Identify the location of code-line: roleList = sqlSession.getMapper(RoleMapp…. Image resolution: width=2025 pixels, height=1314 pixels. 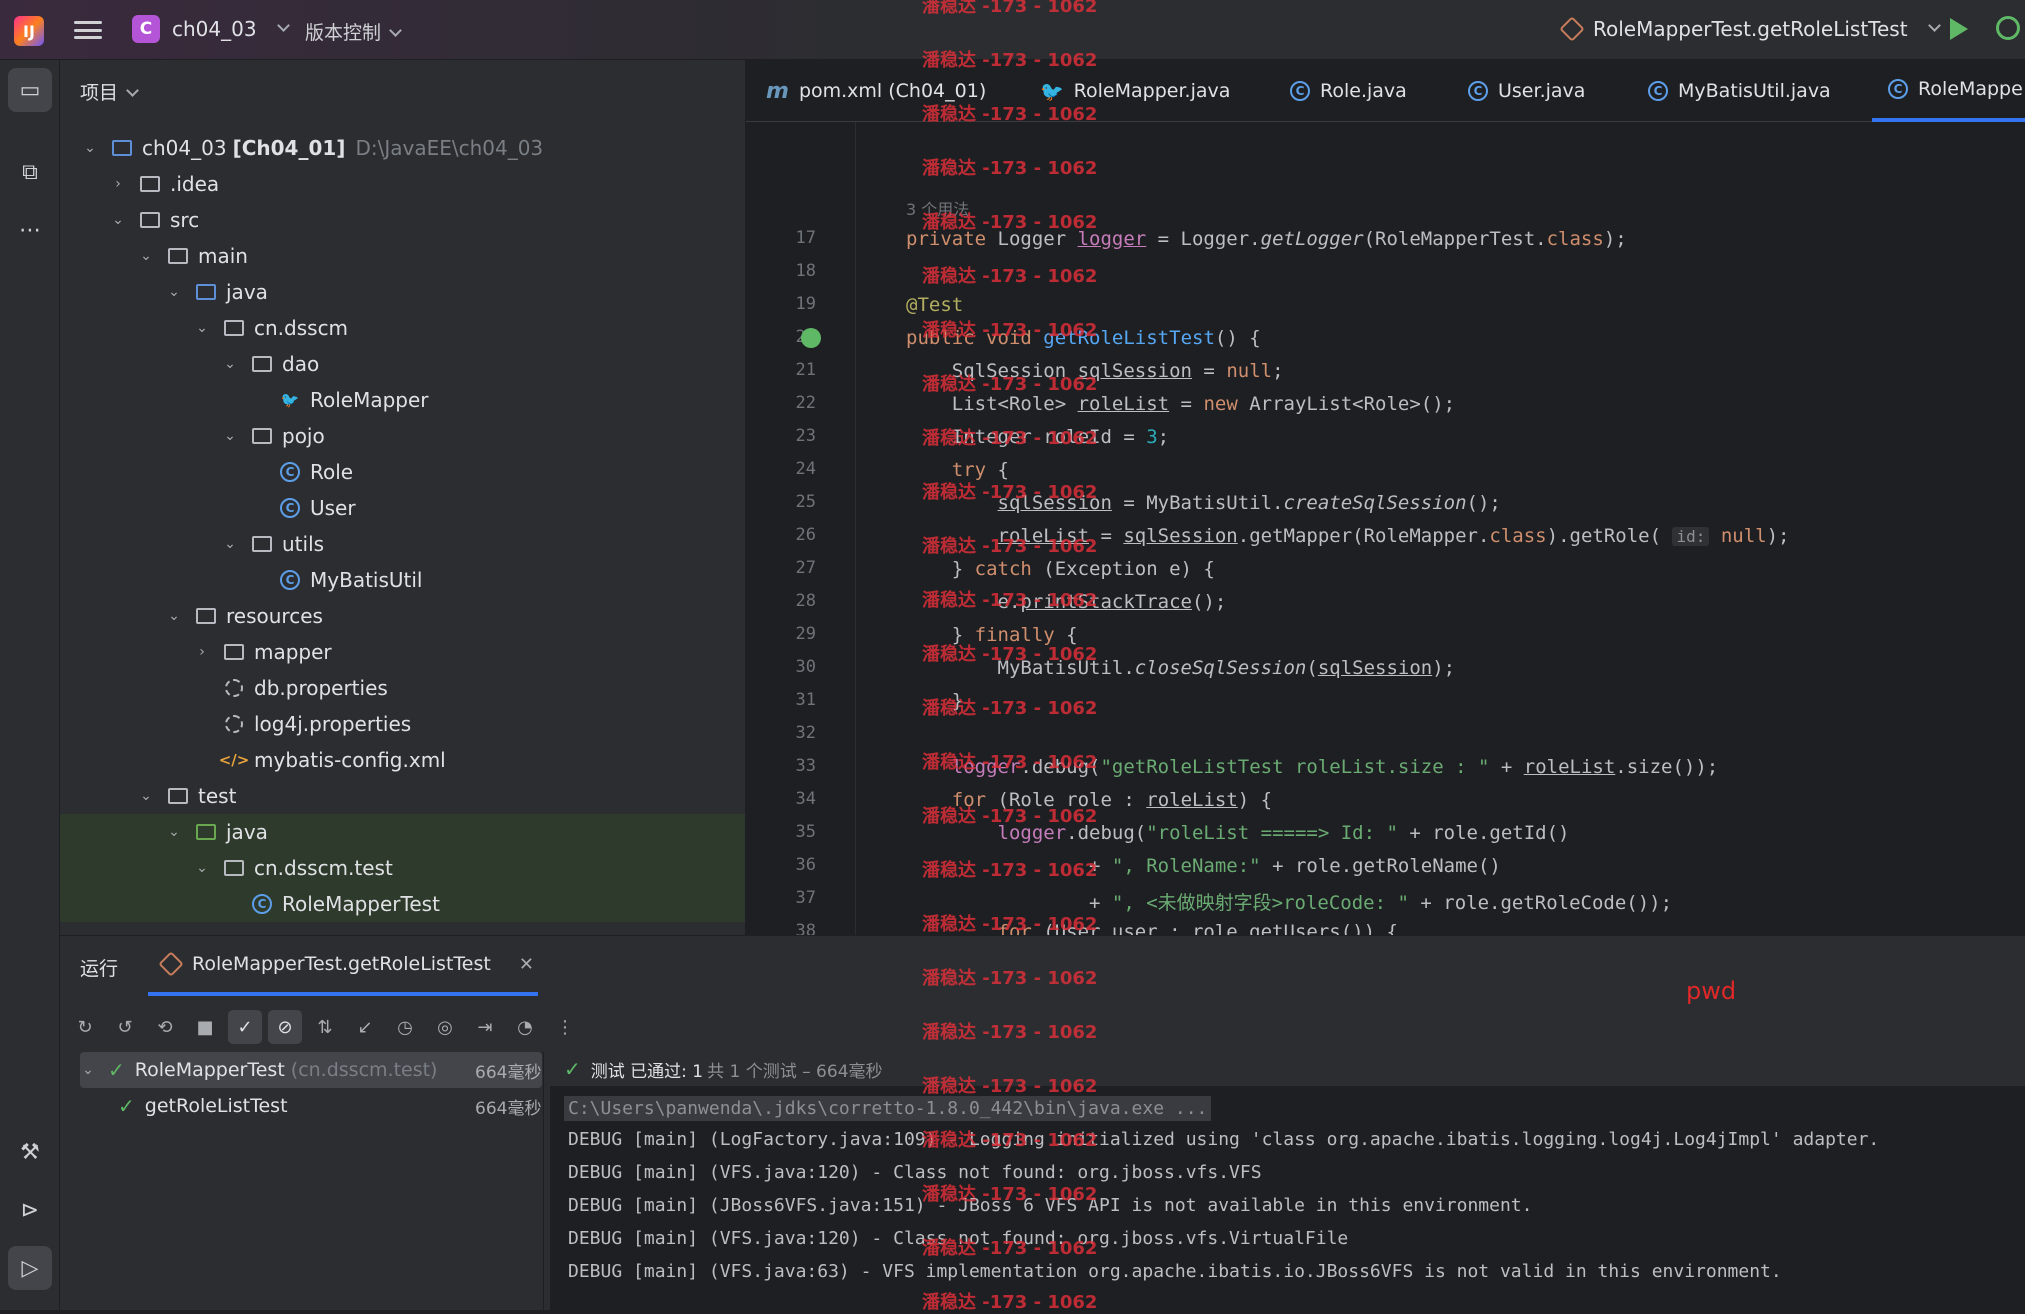
(1393, 536).